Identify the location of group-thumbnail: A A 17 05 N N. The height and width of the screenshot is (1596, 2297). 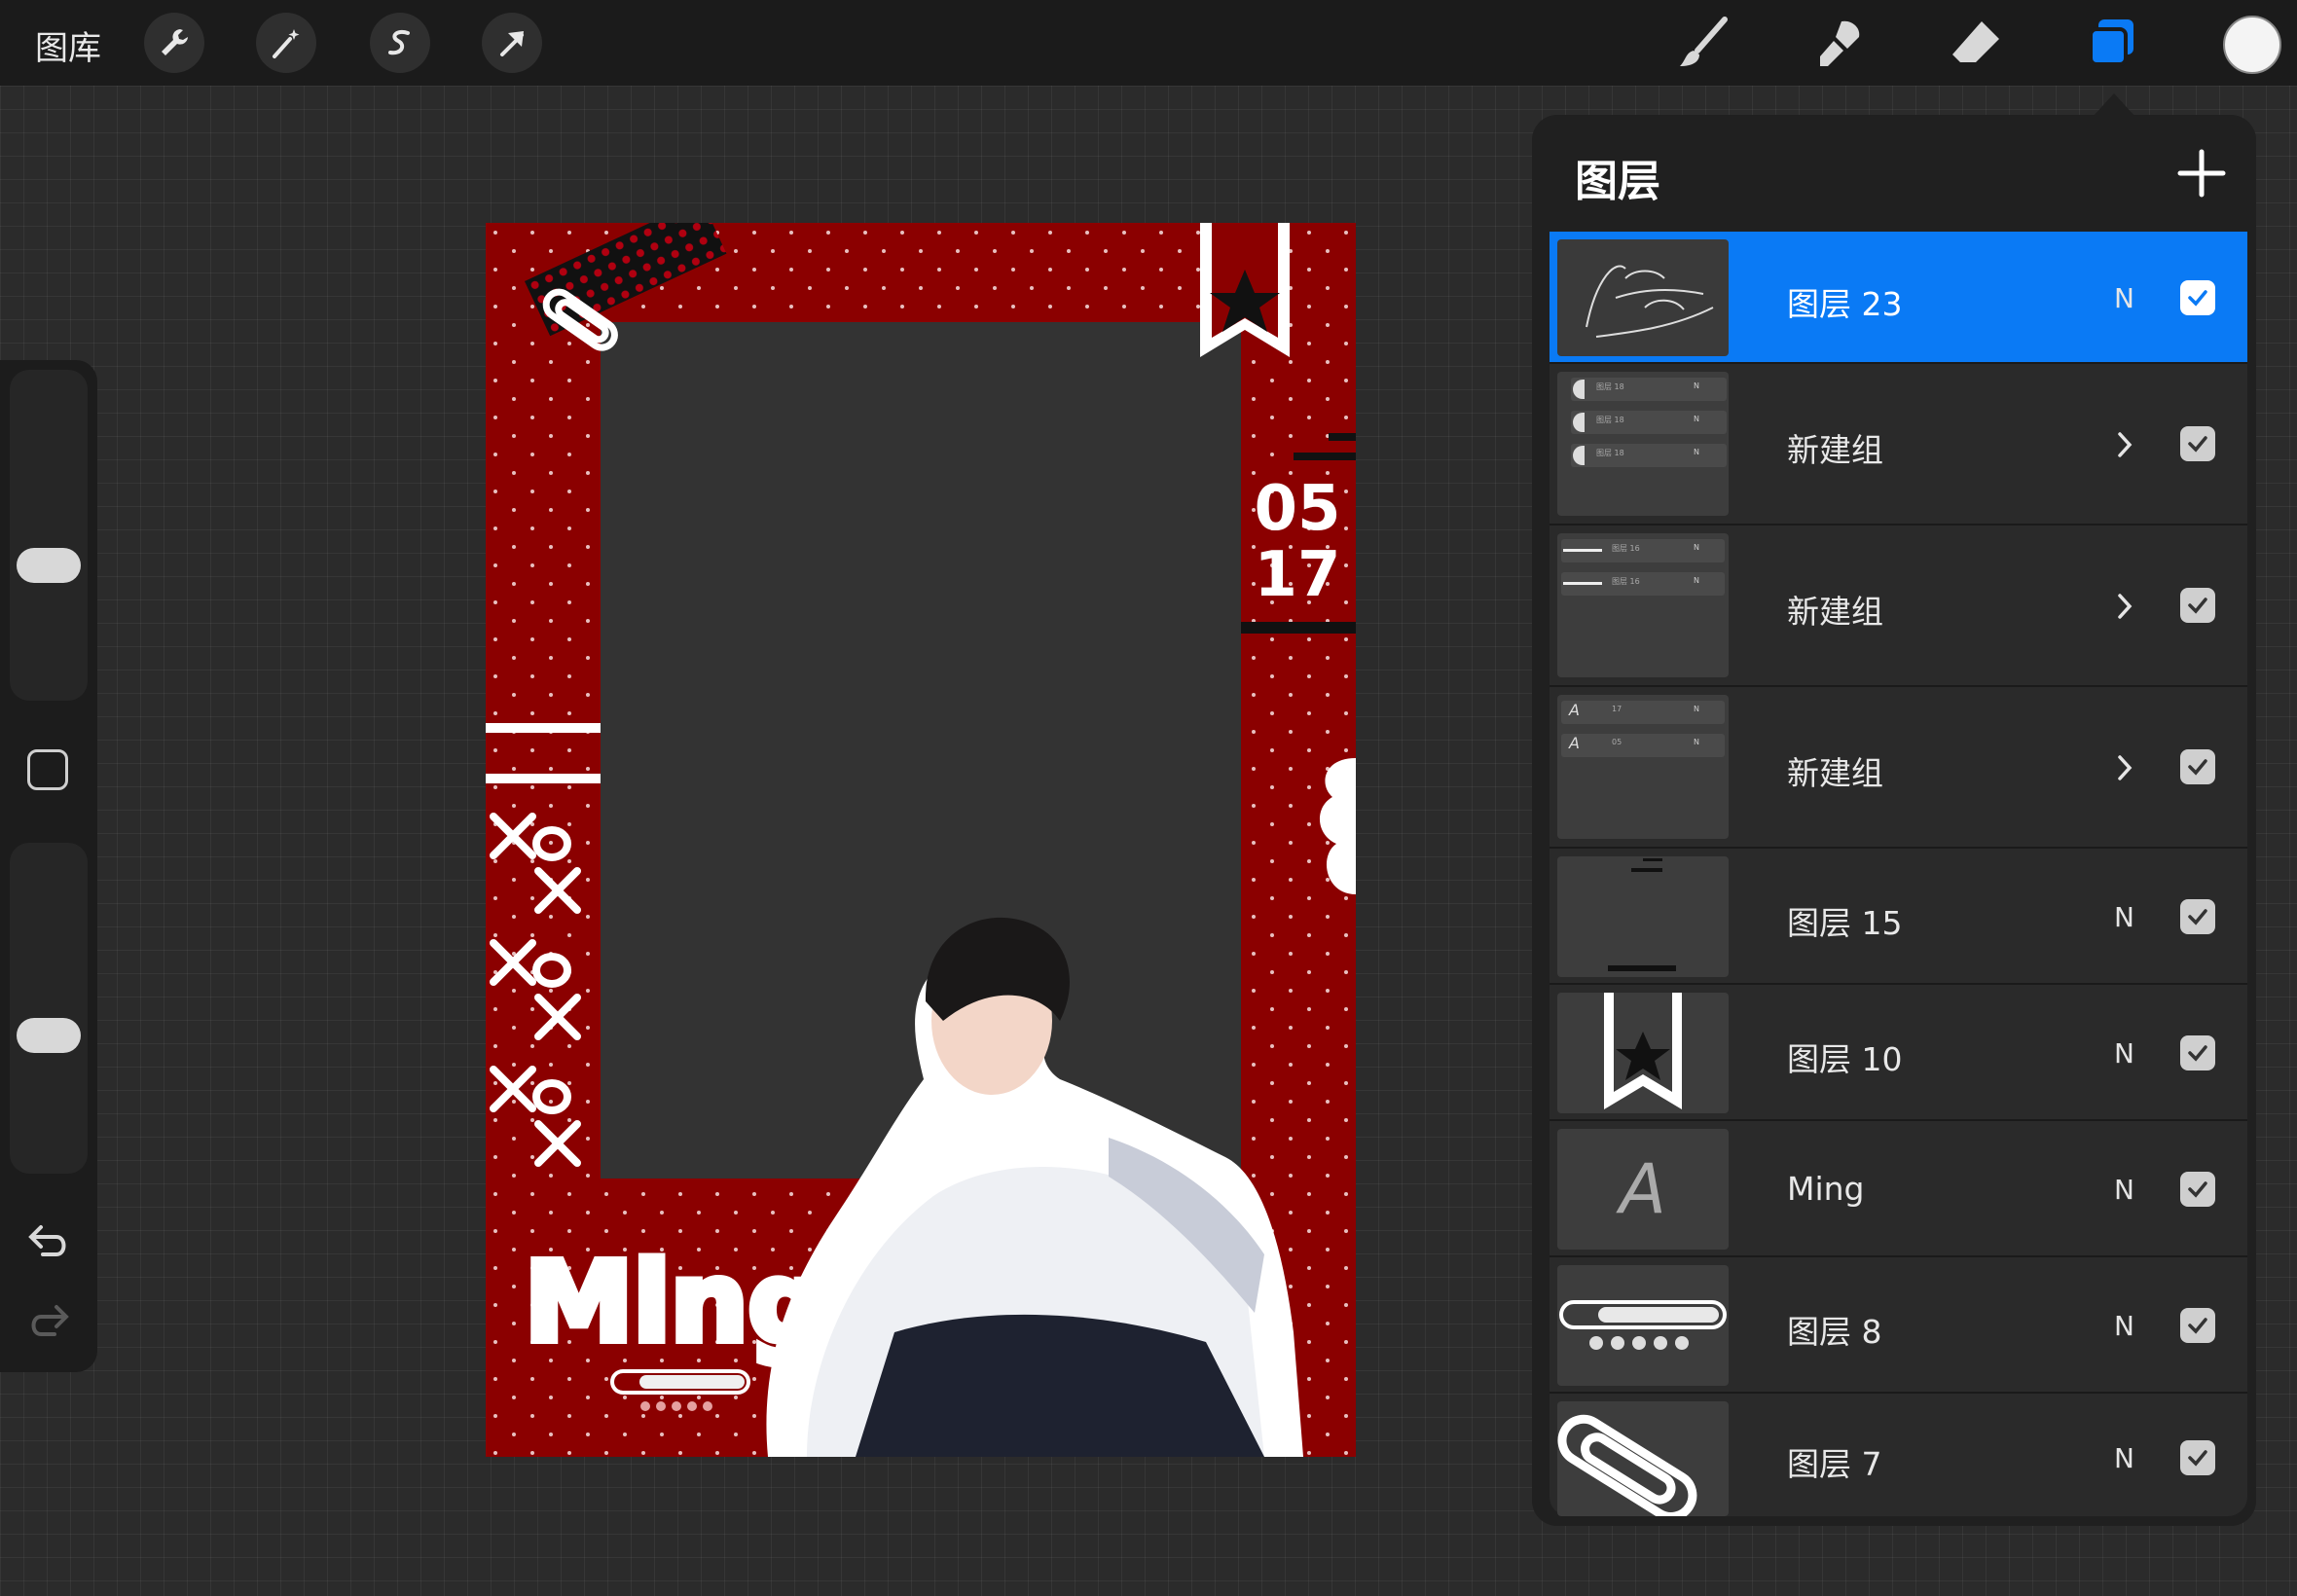
(1643, 767).